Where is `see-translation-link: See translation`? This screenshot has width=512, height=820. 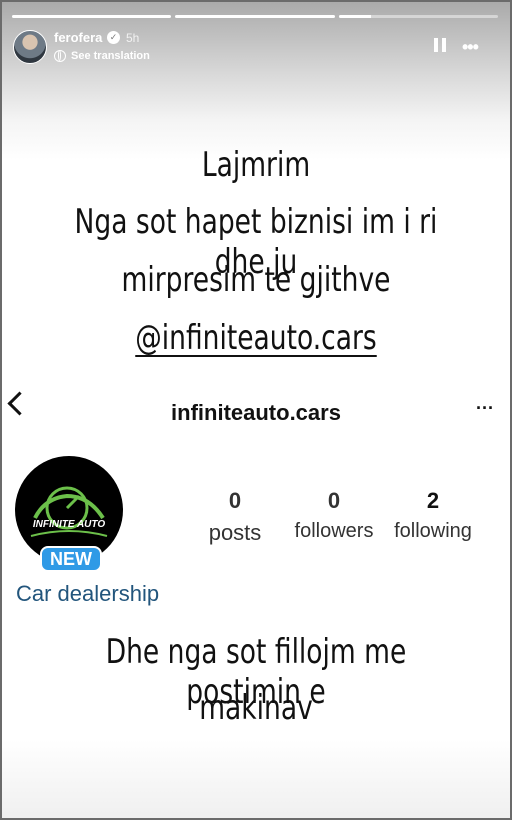
see-translation-link: See translation is located at coordinates (110, 56).